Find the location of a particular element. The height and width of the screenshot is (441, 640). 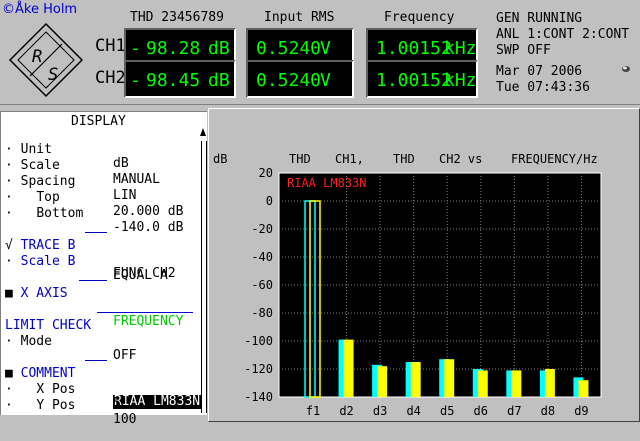

scale-b-label: · Scale B is located at coordinates (40, 261).